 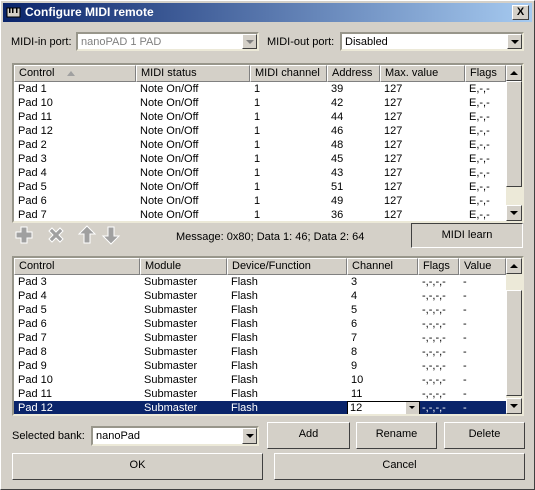 I want to click on column-header-max-value: Max. value, so click(x=422, y=73).